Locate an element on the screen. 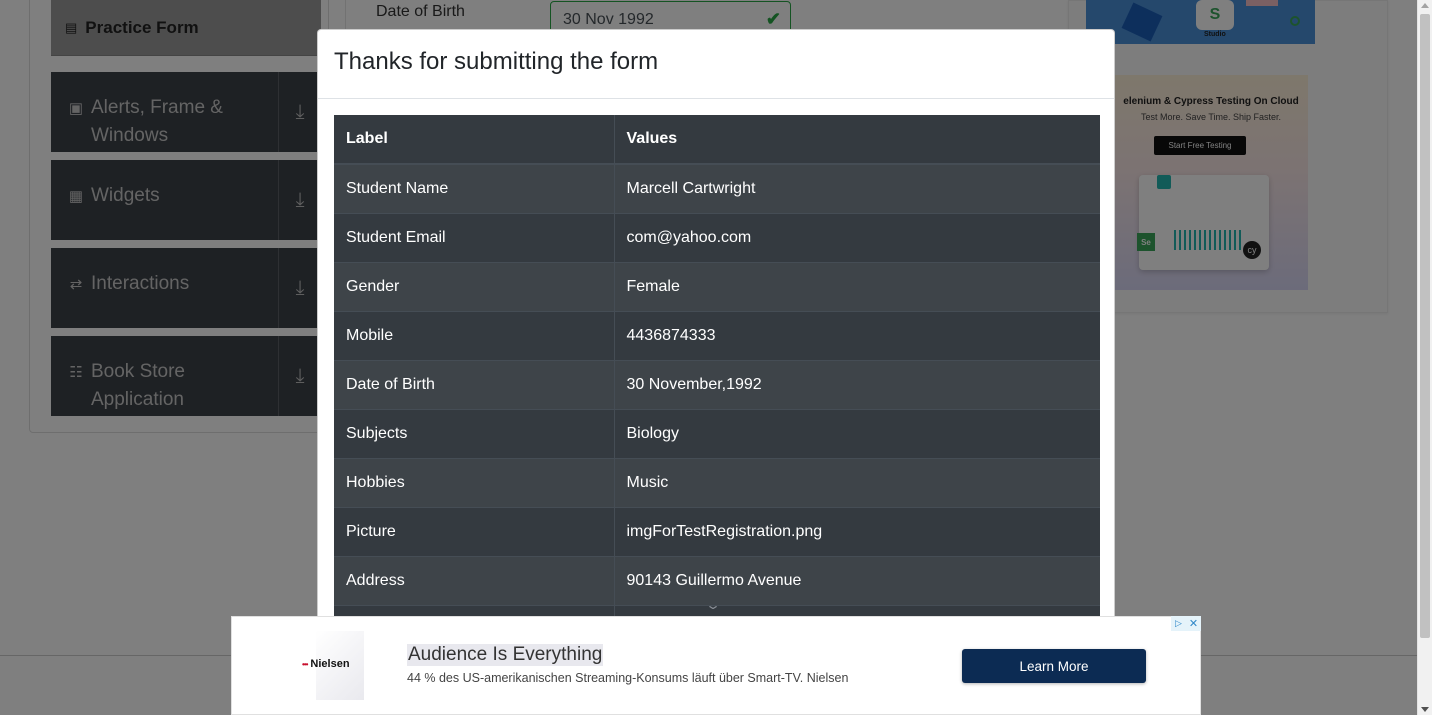  row-value: Music is located at coordinates (857, 482).